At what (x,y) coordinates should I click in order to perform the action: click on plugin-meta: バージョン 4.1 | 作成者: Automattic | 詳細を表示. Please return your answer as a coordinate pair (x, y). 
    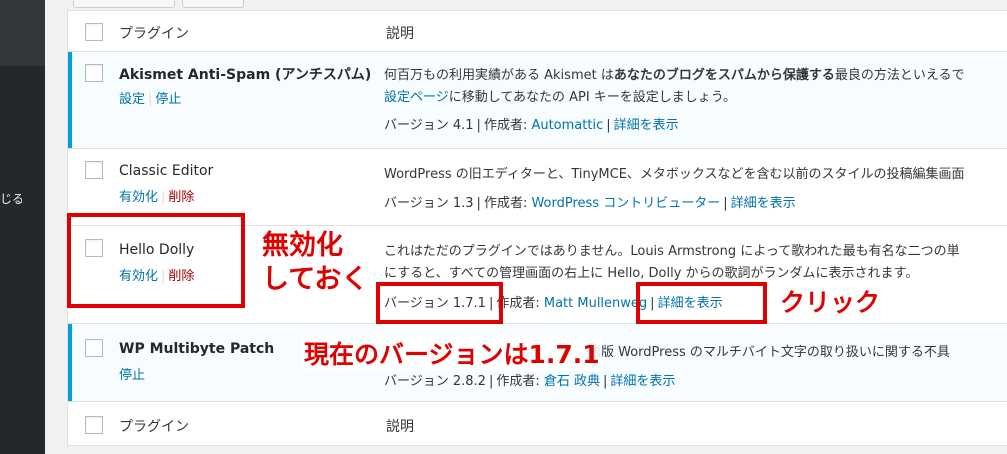
    Looking at the image, I should click on (531, 125).